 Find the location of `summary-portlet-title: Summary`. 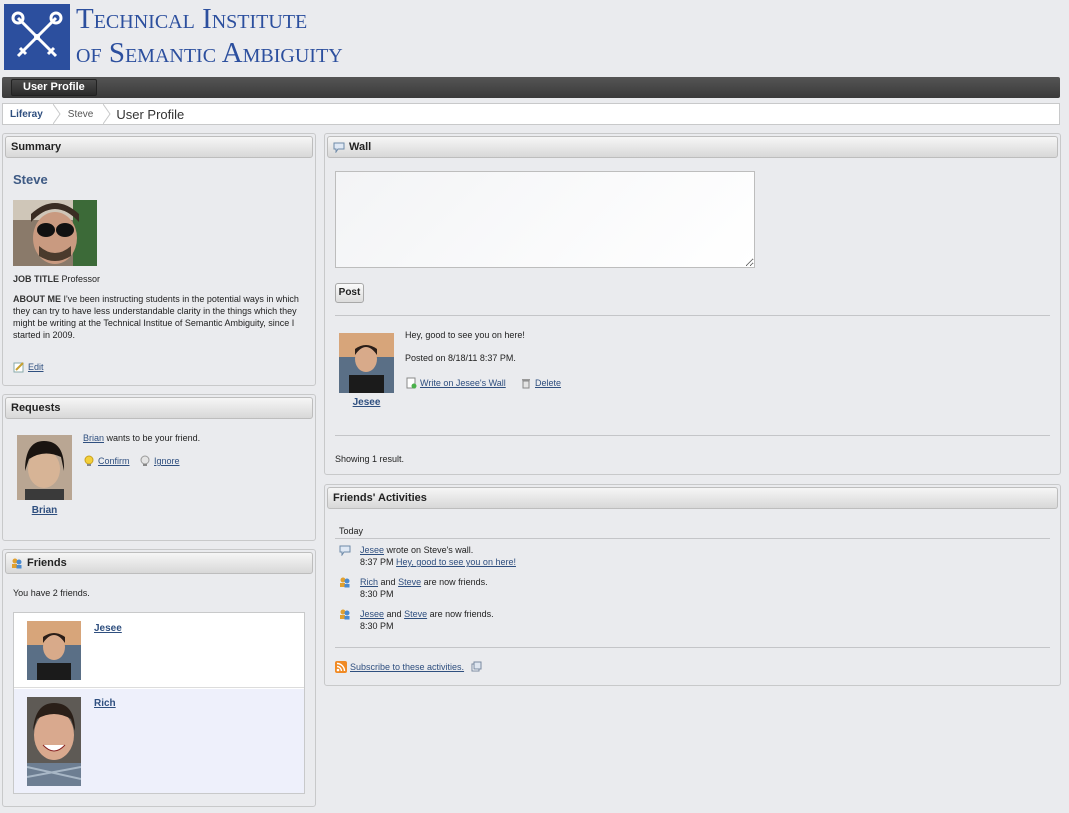

summary-portlet-title: Summary is located at coordinates (159, 147).